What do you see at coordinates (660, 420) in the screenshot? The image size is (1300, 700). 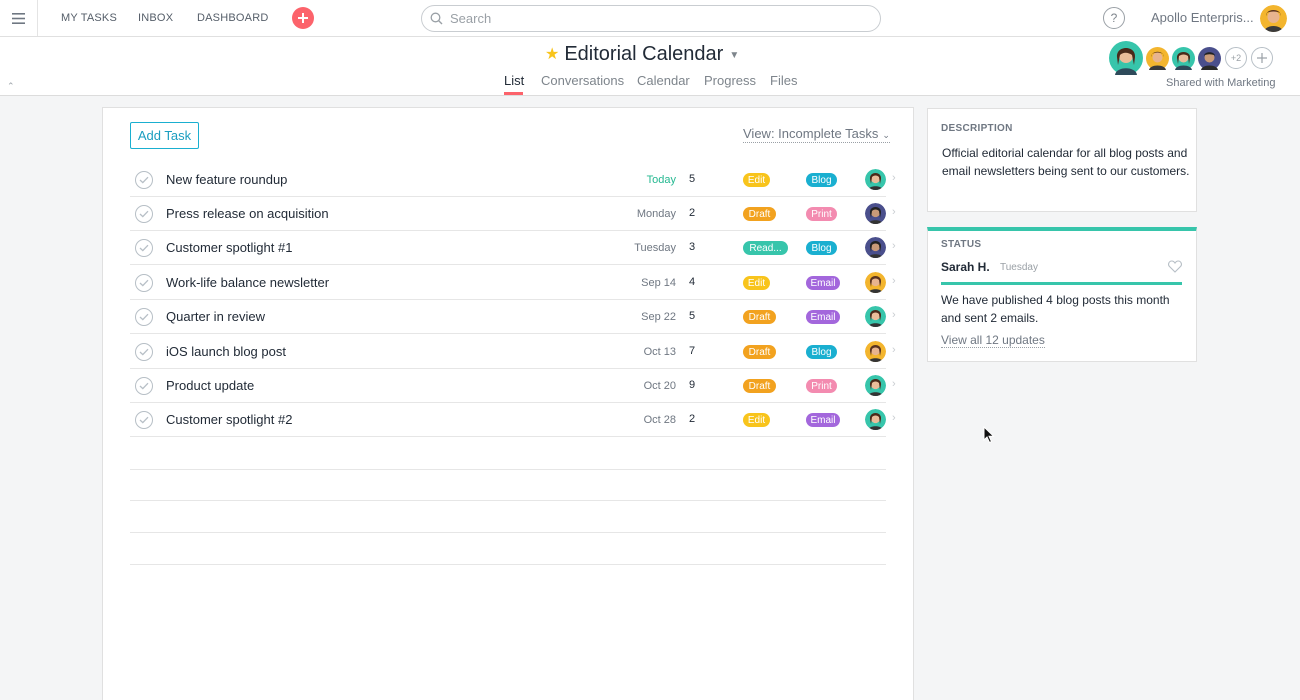 I see `task-due-date: Oct 28` at bounding box center [660, 420].